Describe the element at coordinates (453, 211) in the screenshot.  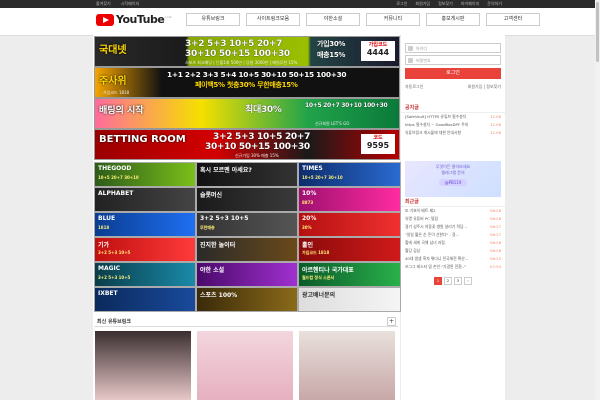
I see `recent-item: 또 기초이 배트 제2 08:28` at that location.